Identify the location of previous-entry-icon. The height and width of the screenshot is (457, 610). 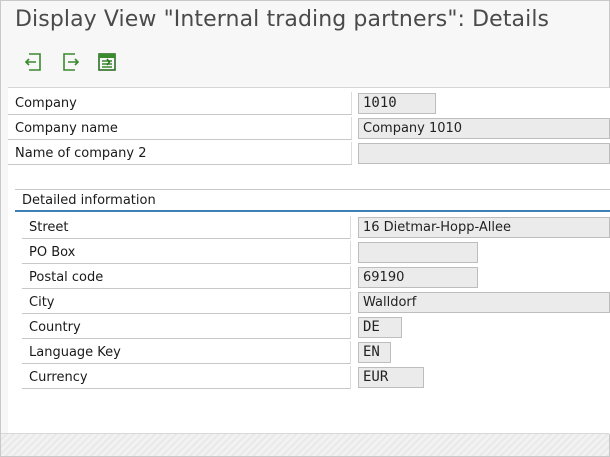
(32, 62).